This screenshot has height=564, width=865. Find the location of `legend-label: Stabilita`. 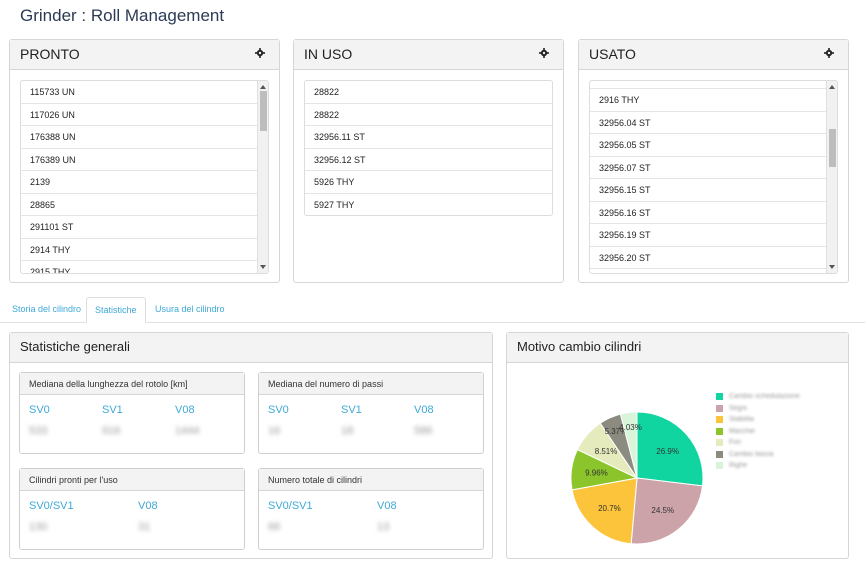

legend-label: Stabilita is located at coordinates (741, 419).